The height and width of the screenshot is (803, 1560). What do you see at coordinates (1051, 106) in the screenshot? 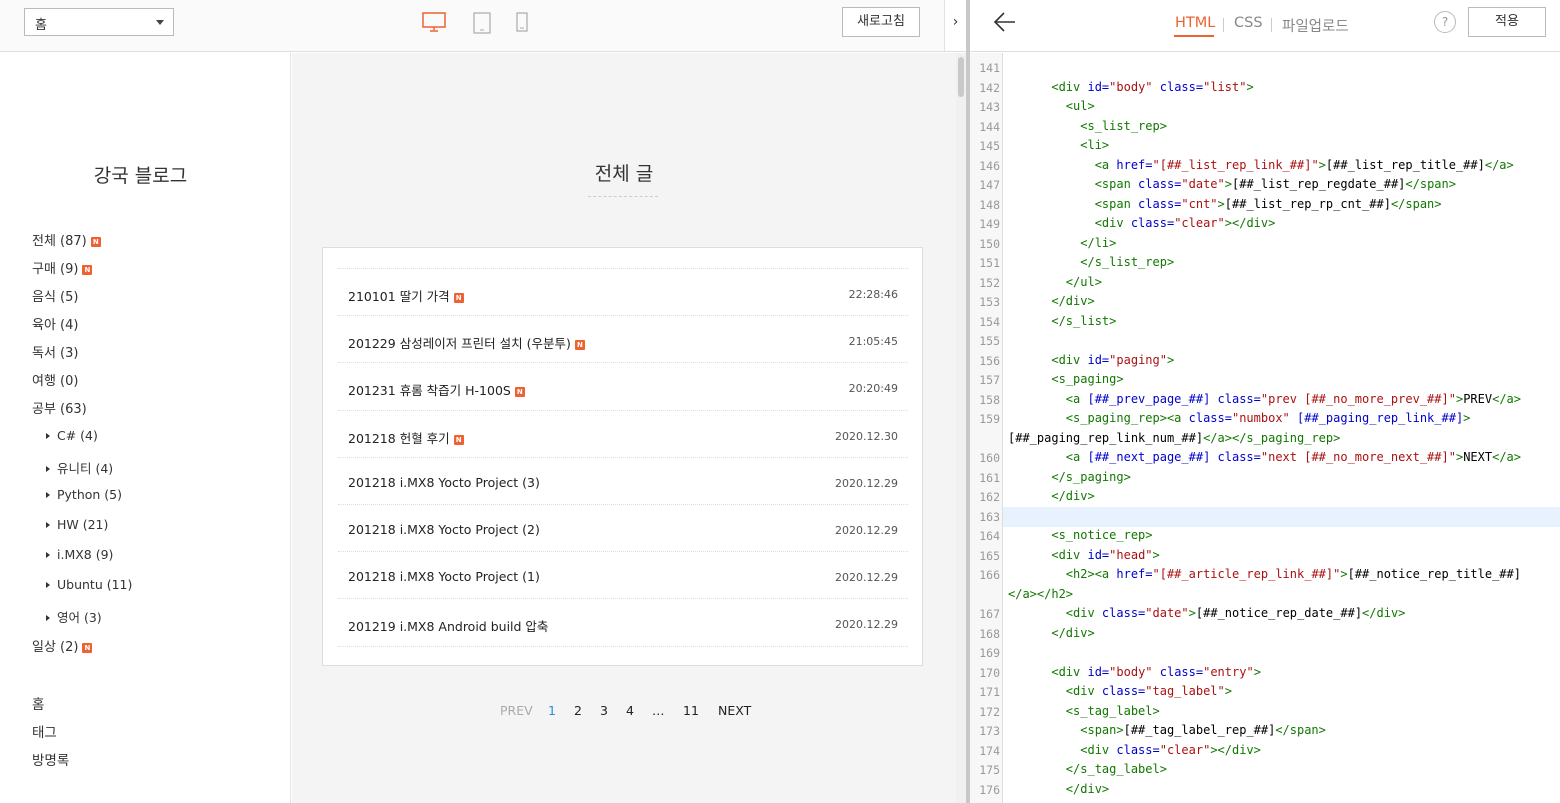
I see `code-line: <ul>` at bounding box center [1051, 106].